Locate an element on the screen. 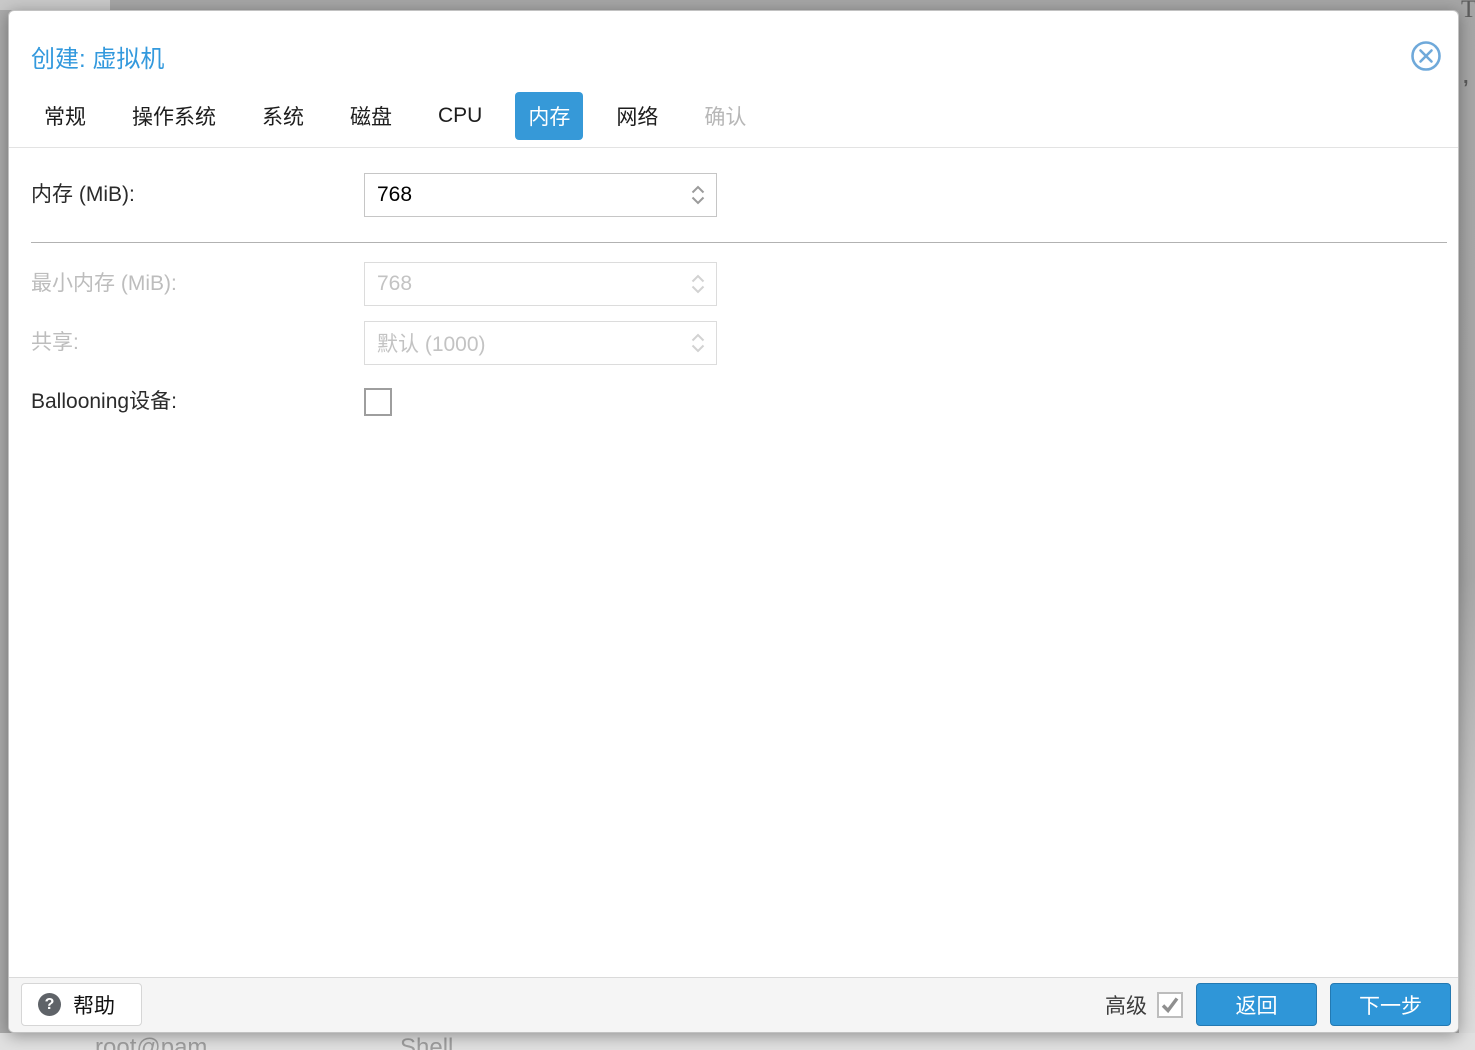 This screenshot has height=1050, width=1475. backdrop-text-fragment: , is located at coordinates (1466, 77).